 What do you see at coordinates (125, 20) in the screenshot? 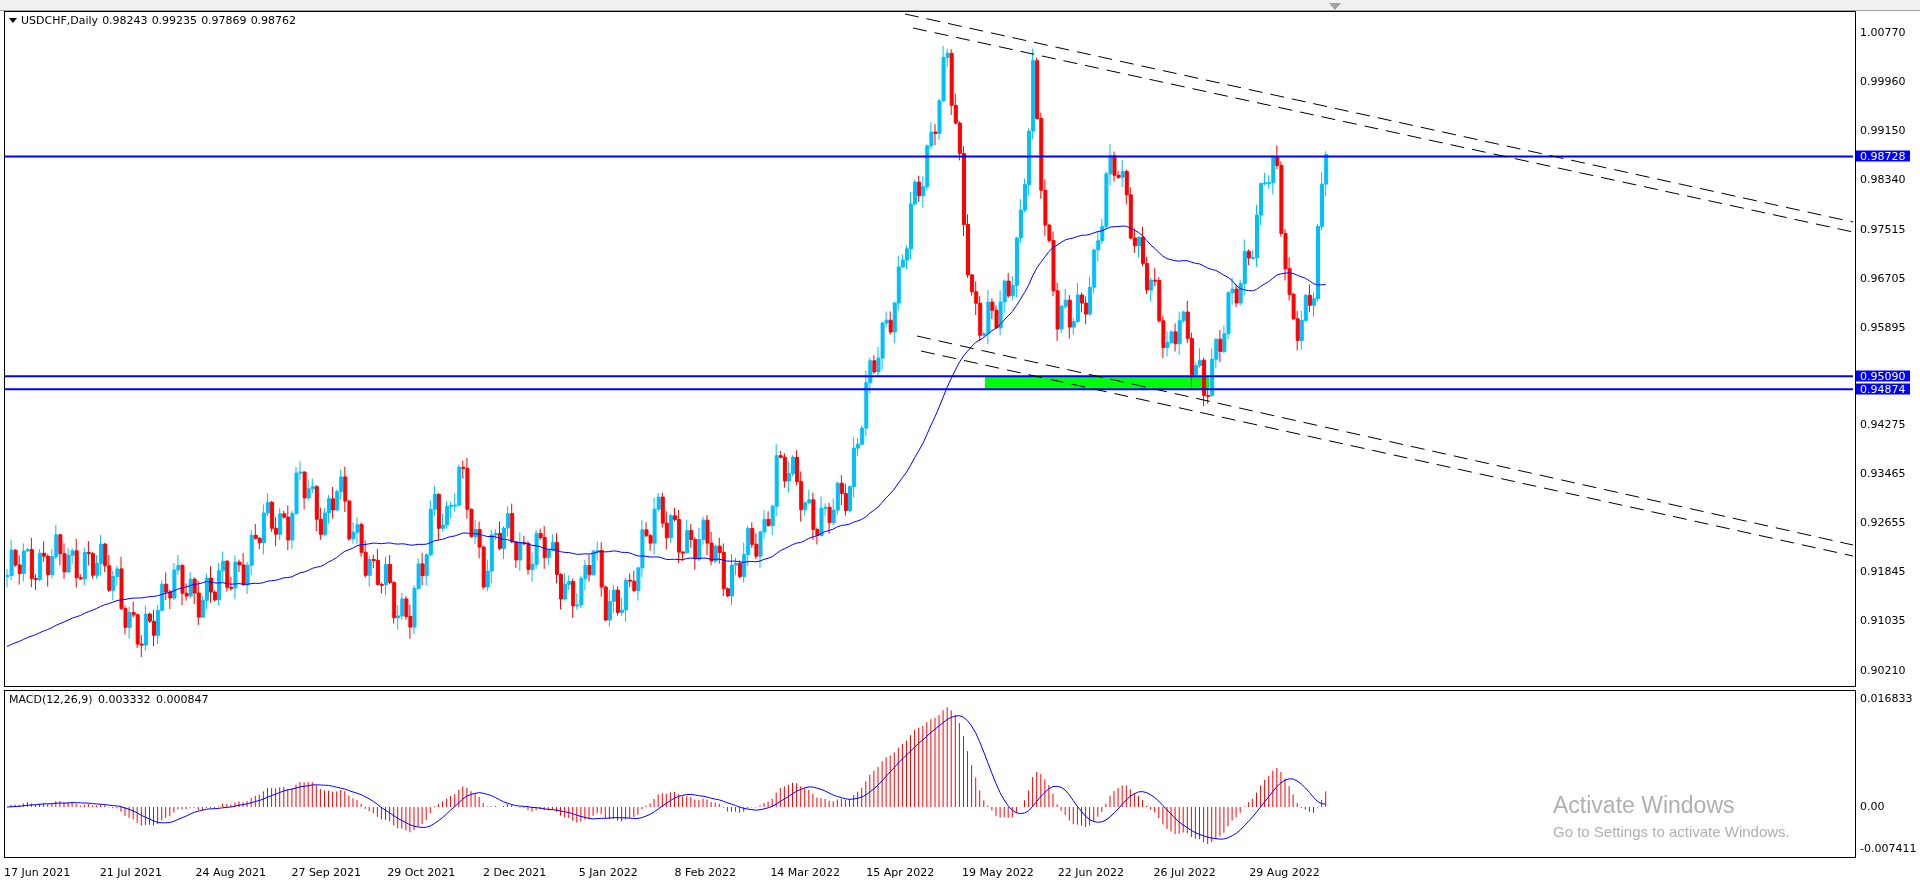
I see `price-value: 0.98243` at bounding box center [125, 20].